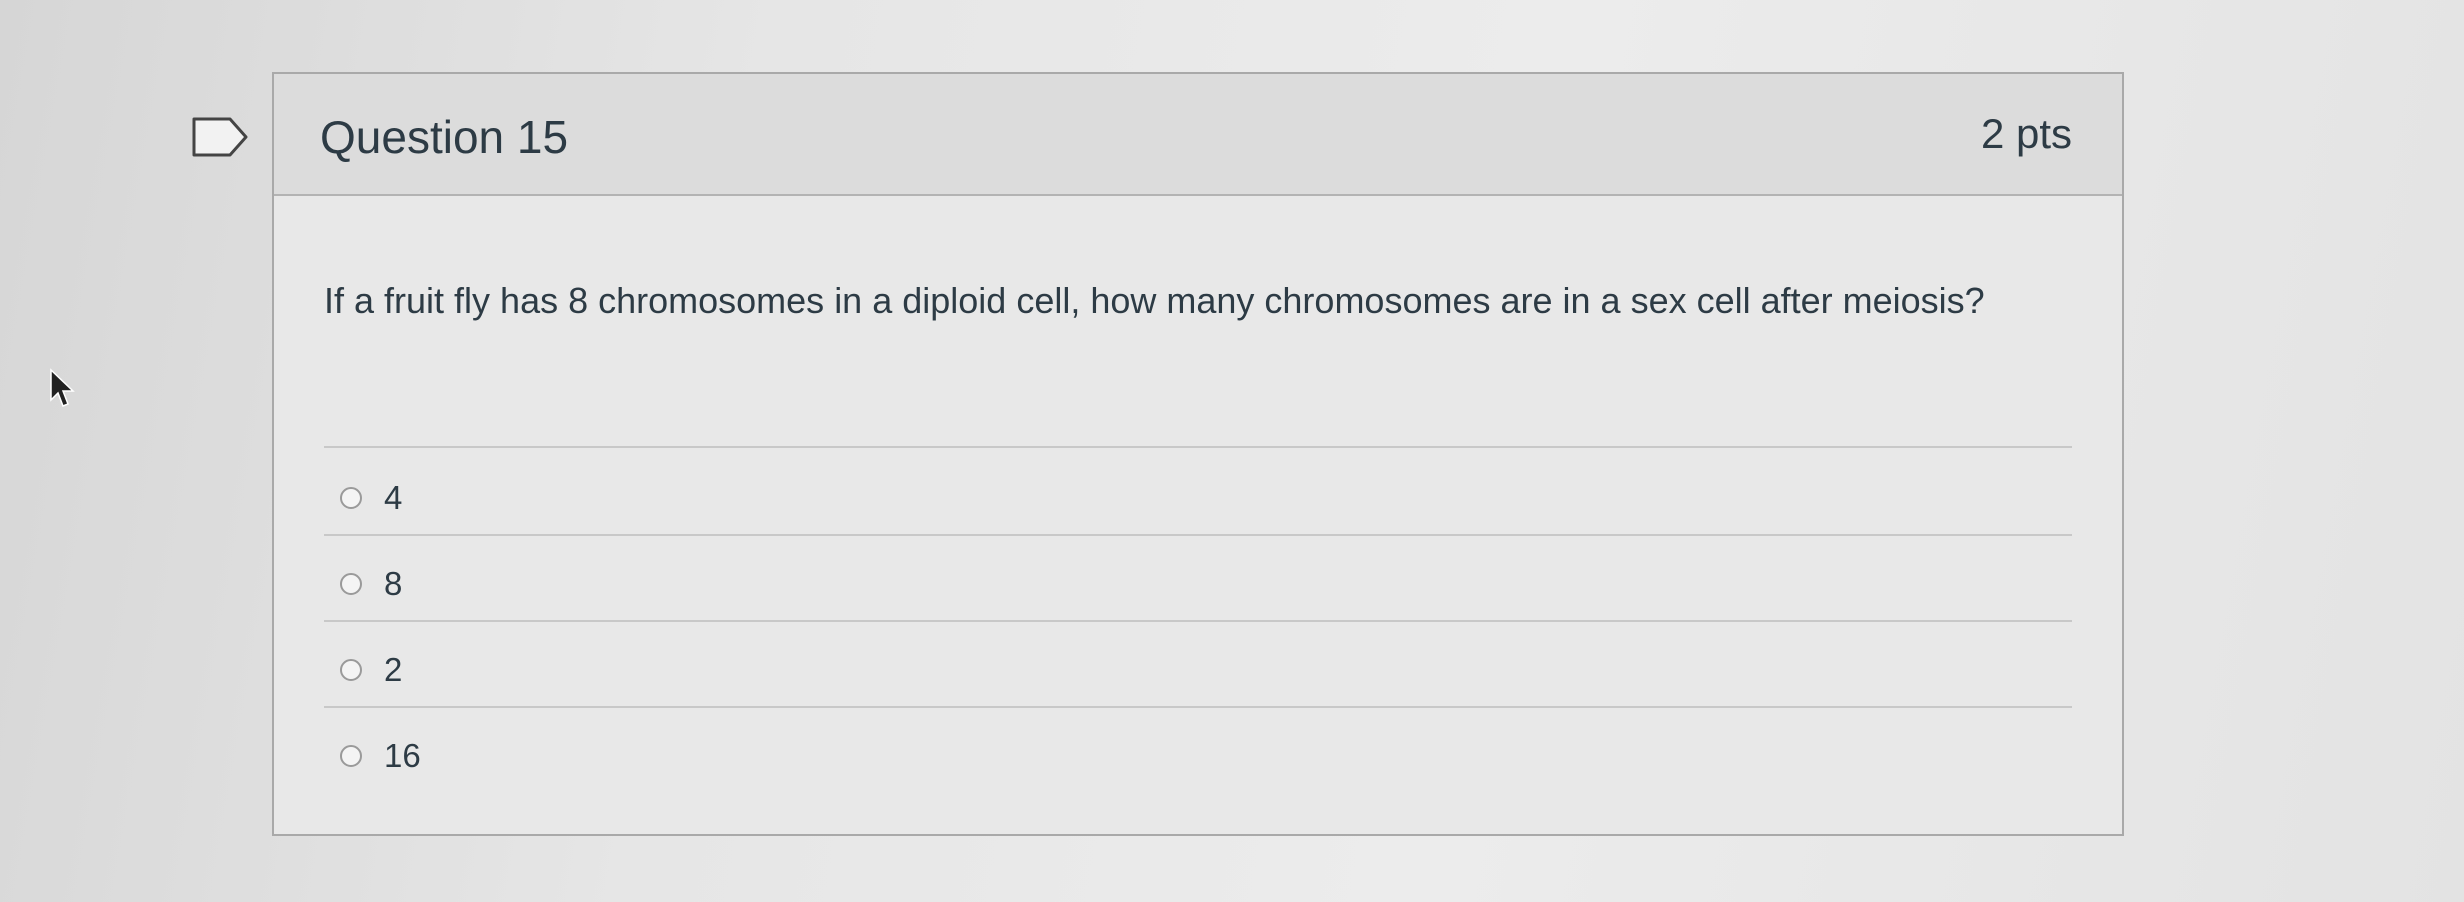 This screenshot has height=902, width=2464. What do you see at coordinates (1190, 498) in the screenshot?
I see `answer-option-1: 4` at bounding box center [1190, 498].